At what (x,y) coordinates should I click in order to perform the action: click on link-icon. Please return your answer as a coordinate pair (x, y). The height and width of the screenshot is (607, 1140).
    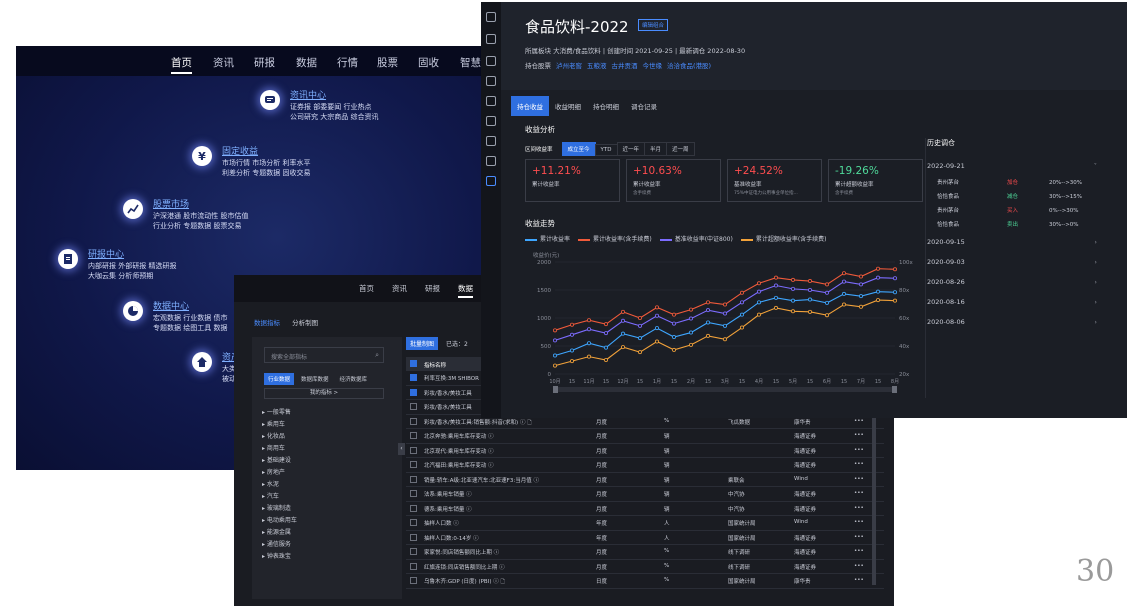
    Looking at the image, I should click on (491, 61).